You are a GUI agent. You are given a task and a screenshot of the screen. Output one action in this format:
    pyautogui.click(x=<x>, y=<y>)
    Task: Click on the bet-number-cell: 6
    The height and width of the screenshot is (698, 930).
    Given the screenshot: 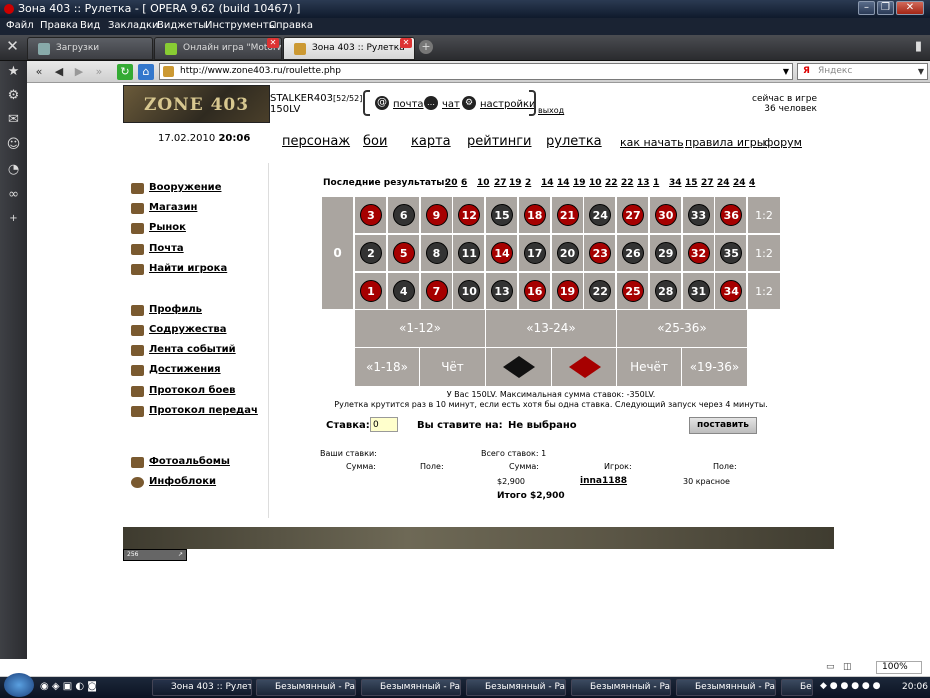 What is the action you would take?
    pyautogui.click(x=403, y=215)
    